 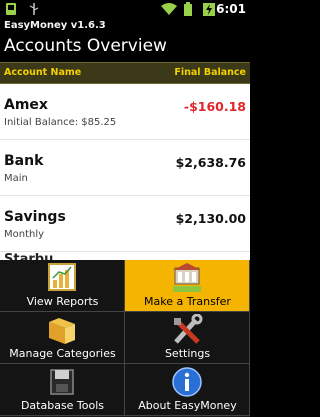 What do you see at coordinates (125, 9) in the screenshot?
I see `status-bar: 6:01` at bounding box center [125, 9].